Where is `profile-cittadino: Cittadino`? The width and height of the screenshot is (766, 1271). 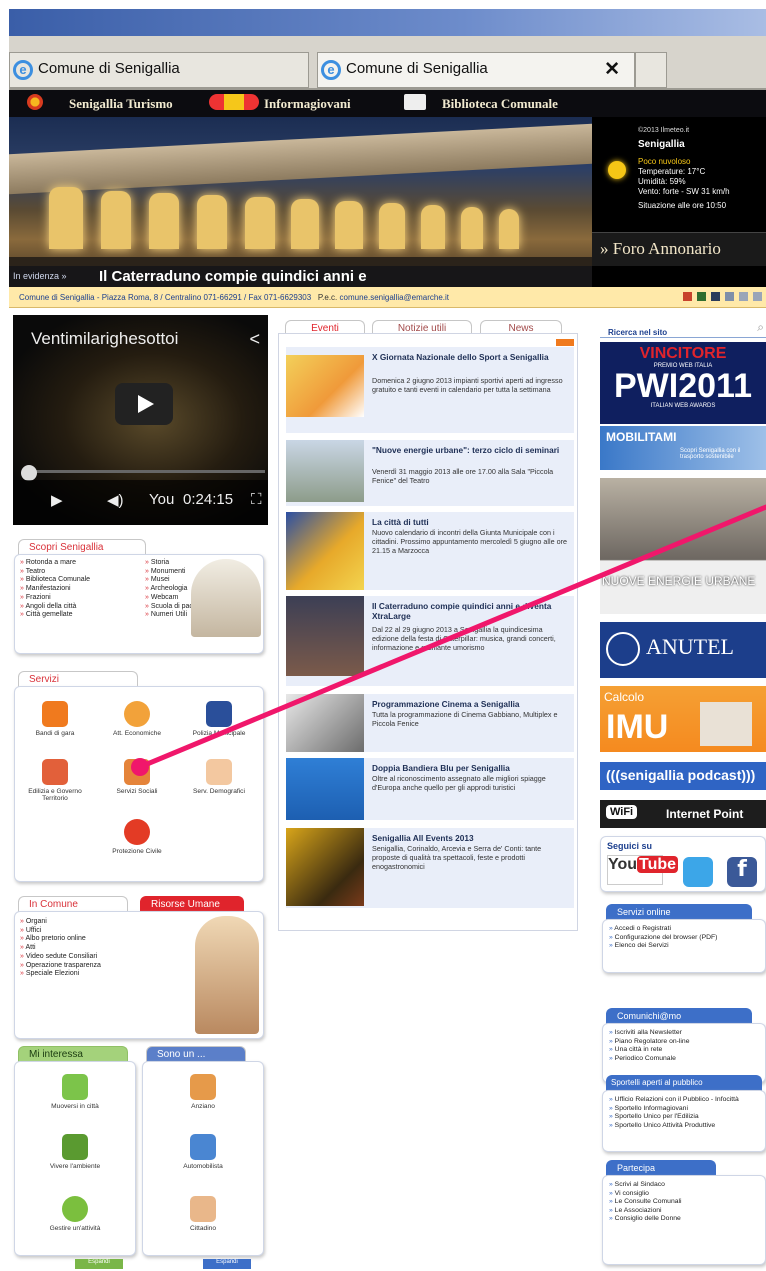 profile-cittadino: Cittadino is located at coordinates (203, 1214).